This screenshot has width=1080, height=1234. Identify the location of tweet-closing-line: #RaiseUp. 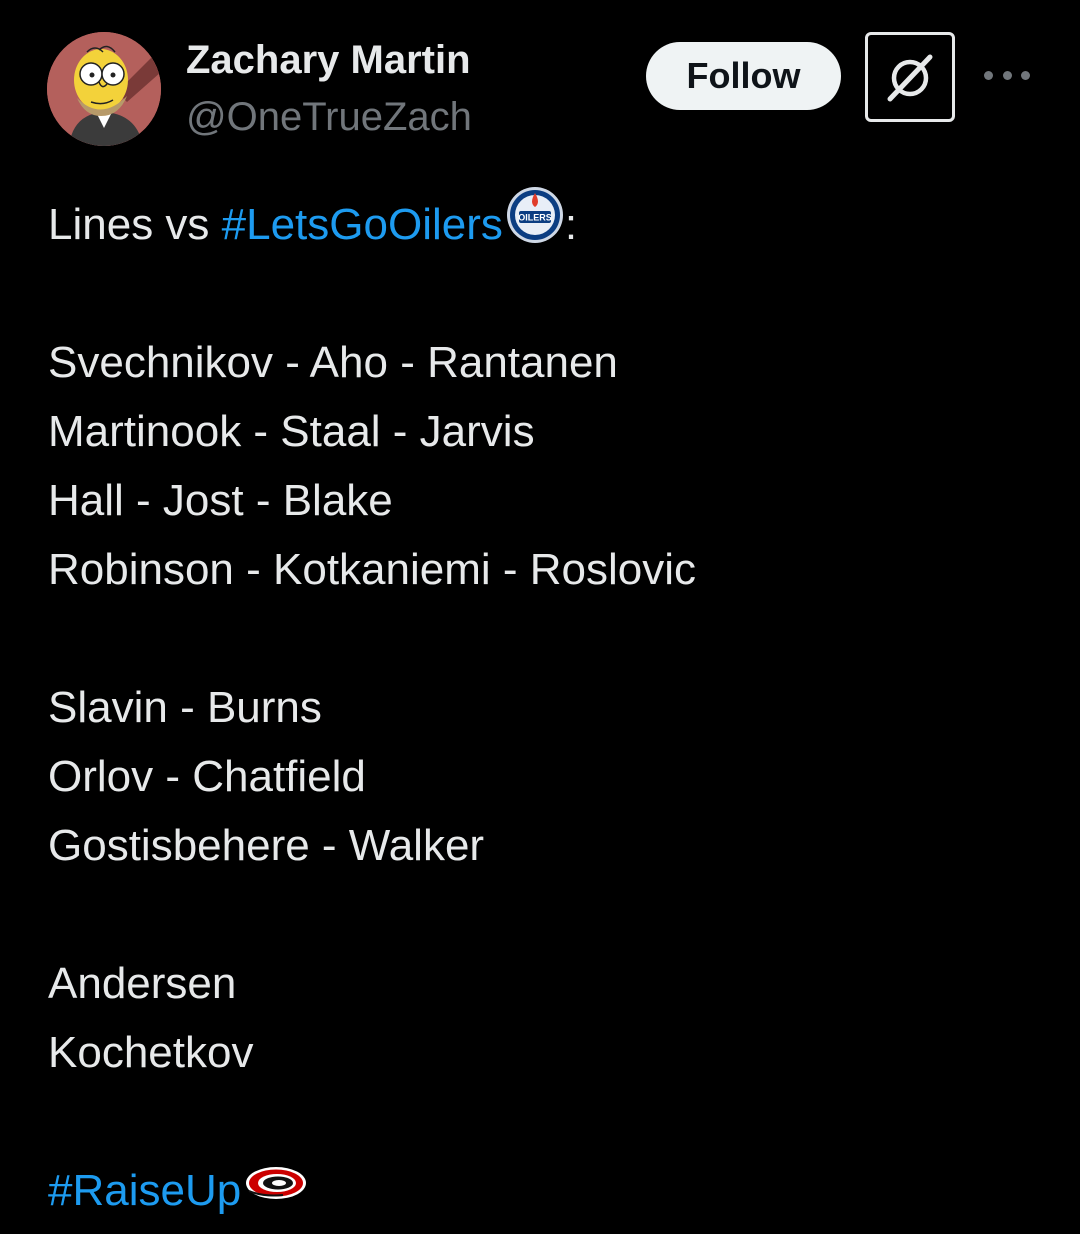
(372, 1190).